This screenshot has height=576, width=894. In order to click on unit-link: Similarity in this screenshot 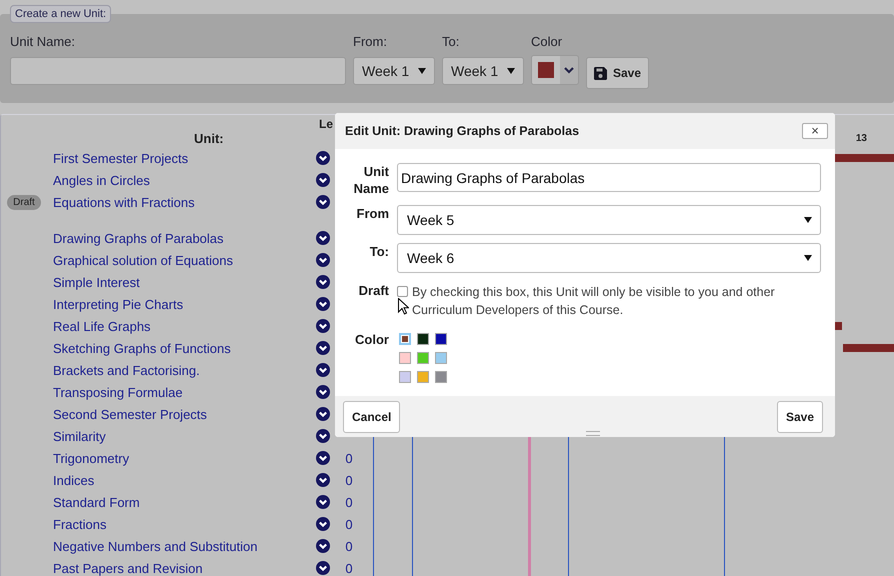, I will do `click(184, 436)`.